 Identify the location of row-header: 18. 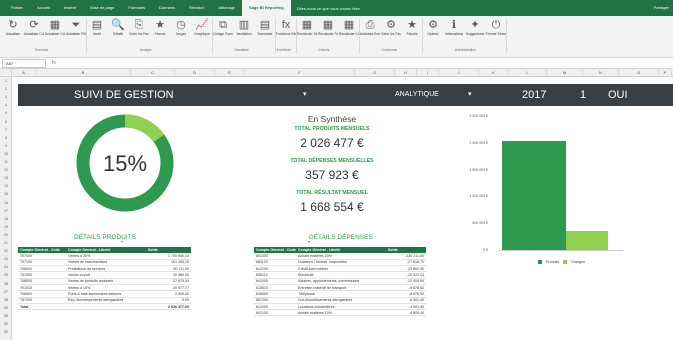
(6, 219).